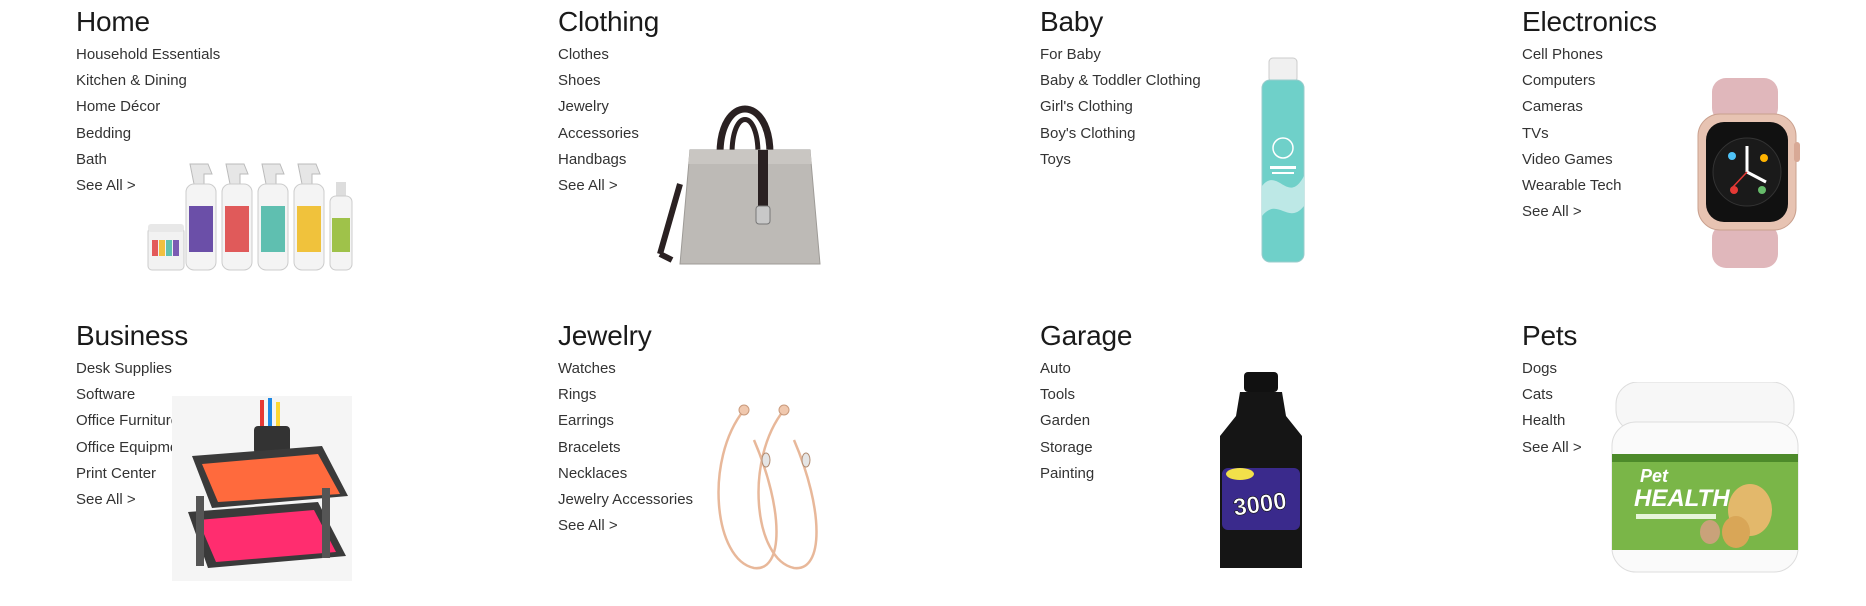 The image size is (1866, 606). What do you see at coordinates (1270, 22) in the screenshot?
I see `category-title: Baby` at bounding box center [1270, 22].